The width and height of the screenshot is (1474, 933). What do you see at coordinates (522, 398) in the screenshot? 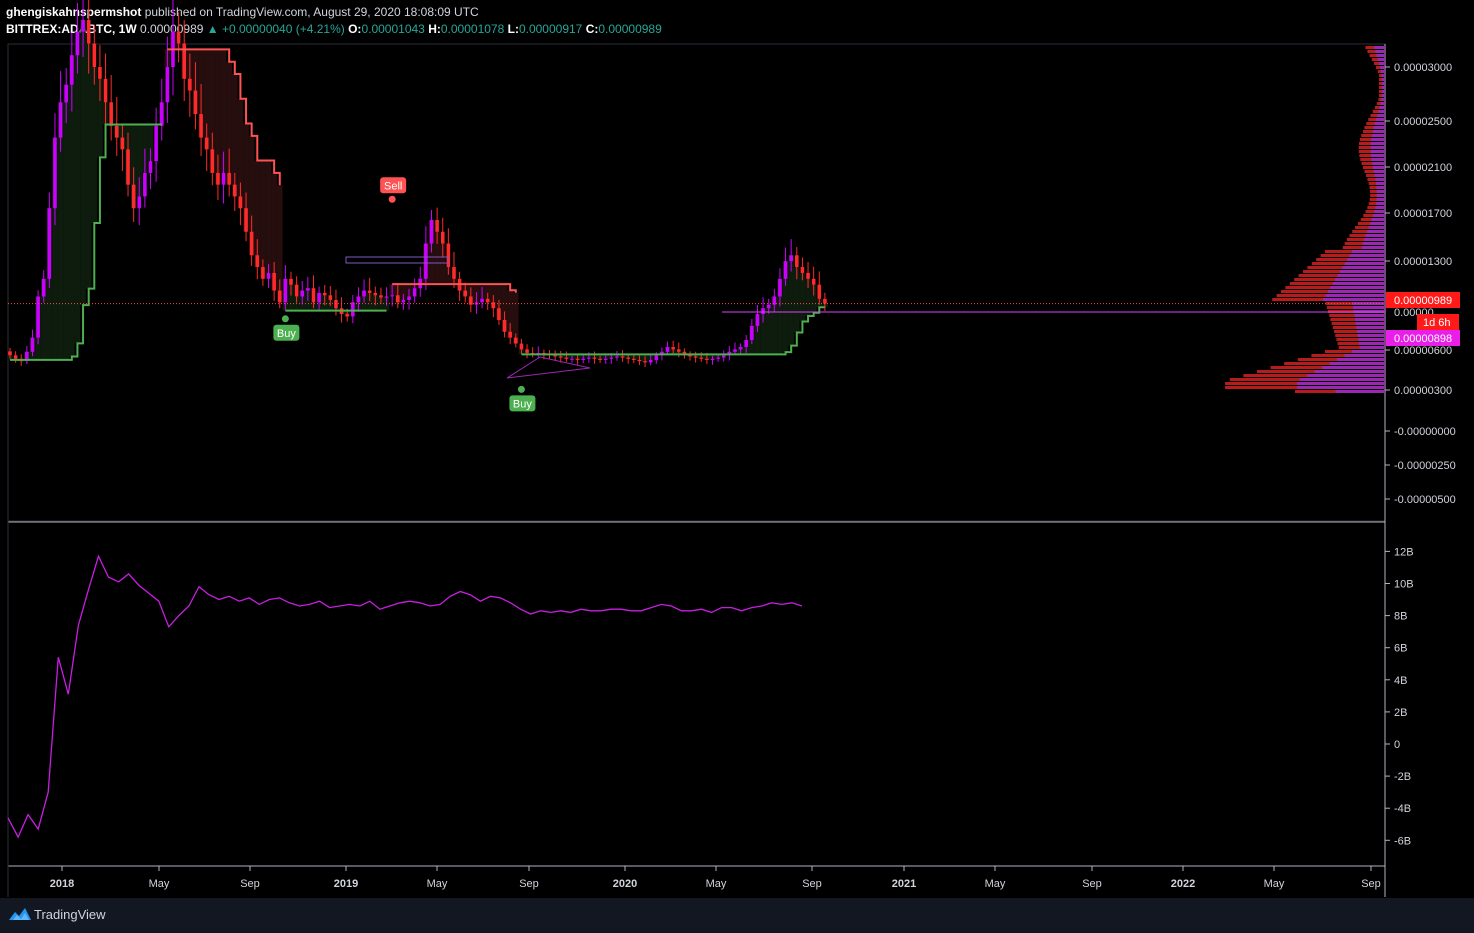
I see `buy-signal: Buy` at bounding box center [522, 398].